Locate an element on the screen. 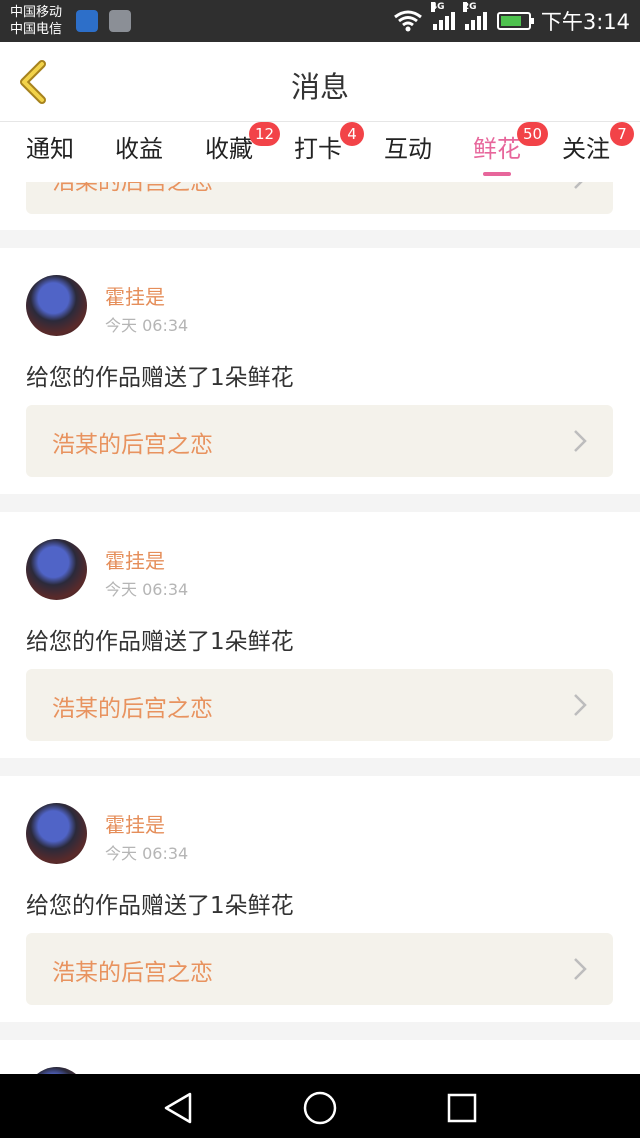 This screenshot has width=640, height=1138. top-bar: 消息 is located at coordinates (320, 82).